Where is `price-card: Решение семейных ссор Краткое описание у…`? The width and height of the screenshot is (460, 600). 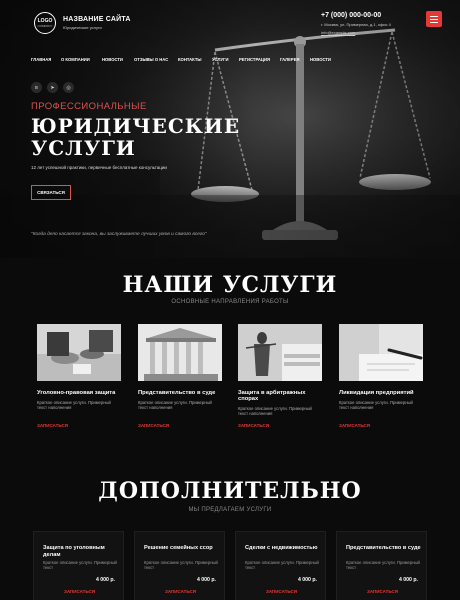 price-card: Решение семейных ссор Краткое описание у… is located at coordinates (179, 565).